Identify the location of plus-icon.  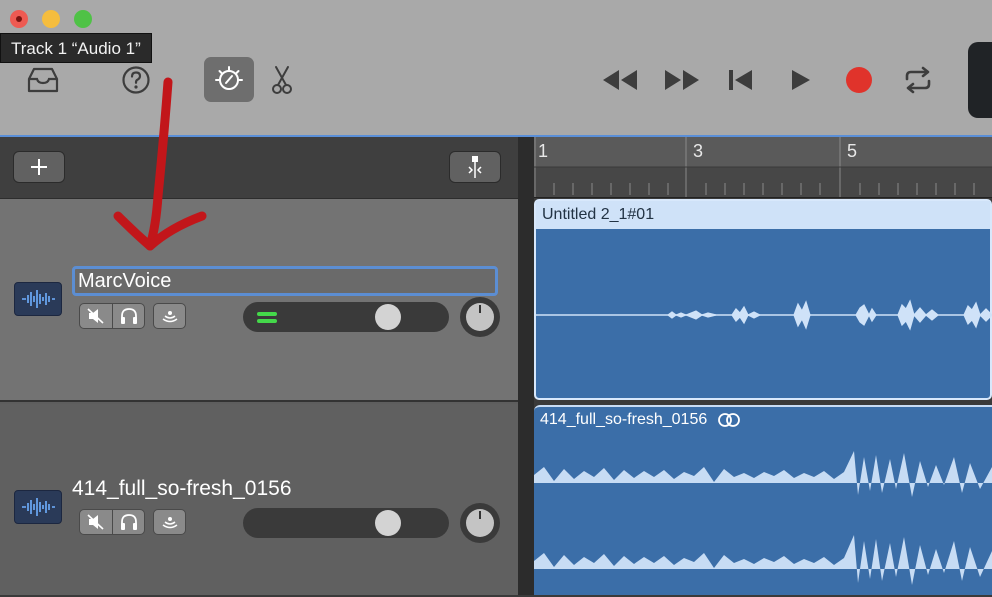
(39, 167).